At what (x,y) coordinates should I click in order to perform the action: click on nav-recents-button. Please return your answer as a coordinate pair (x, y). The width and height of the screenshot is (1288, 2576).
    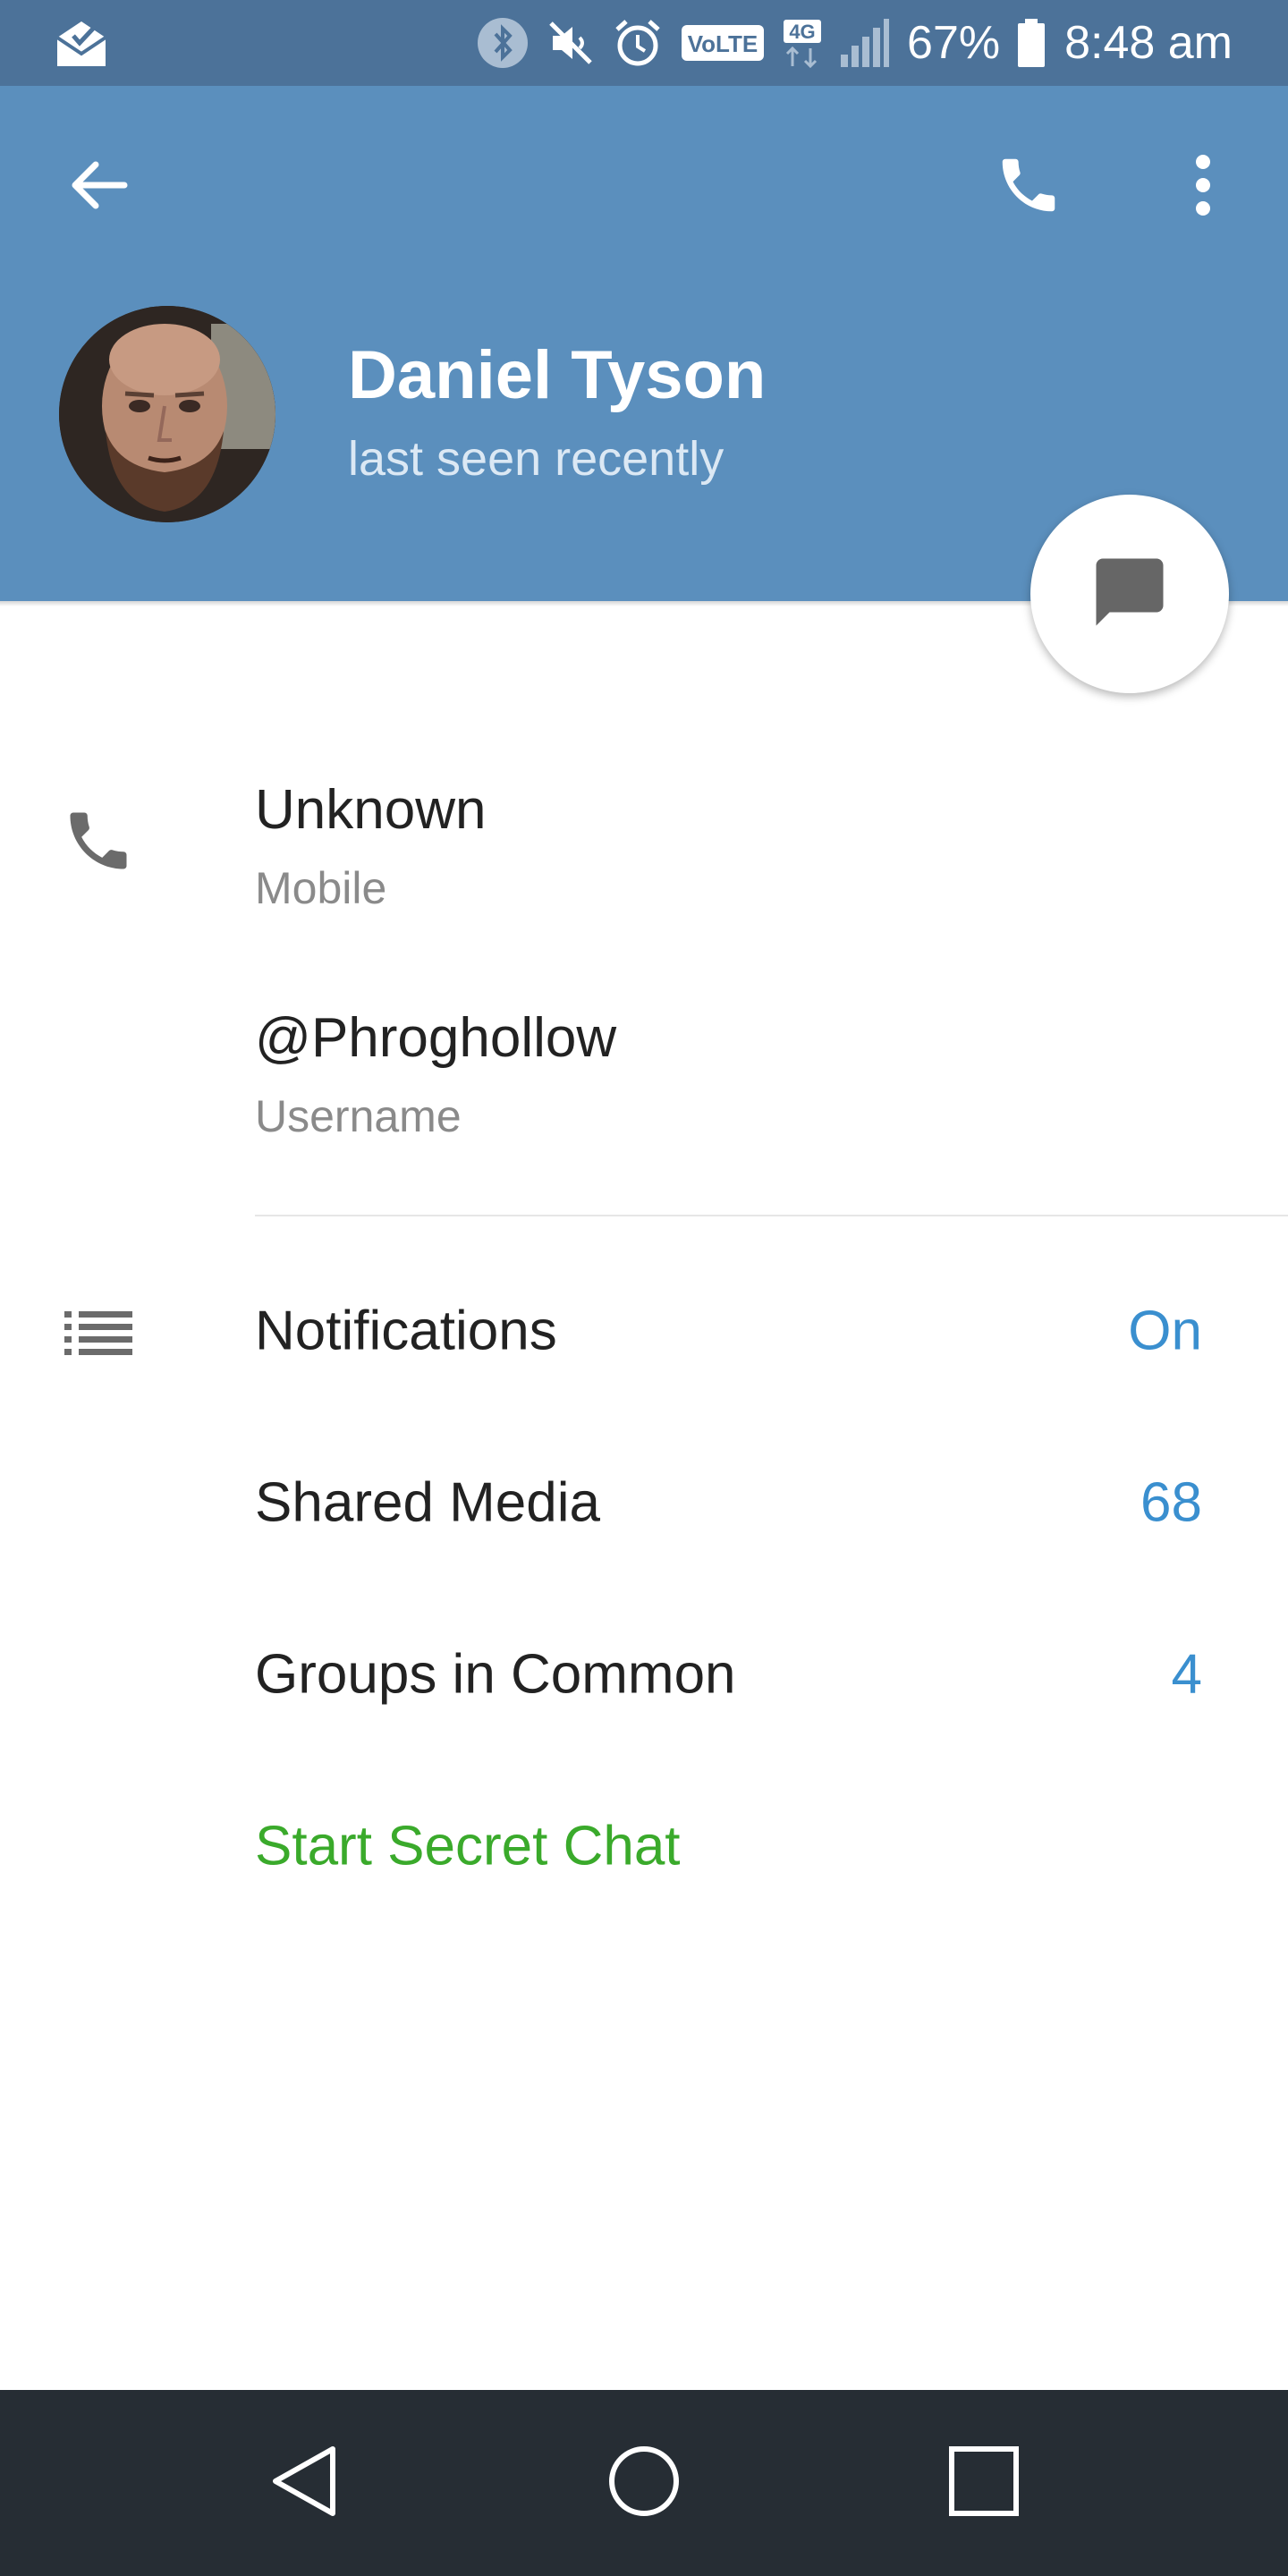
    Looking at the image, I should click on (983, 2483).